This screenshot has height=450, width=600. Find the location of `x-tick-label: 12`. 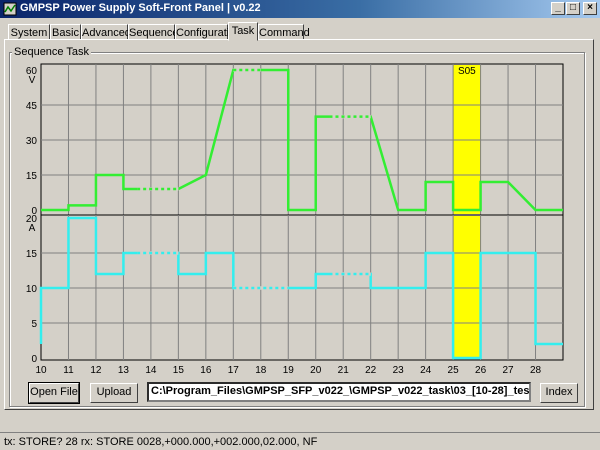

x-tick-label: 12 is located at coordinates (96, 370).